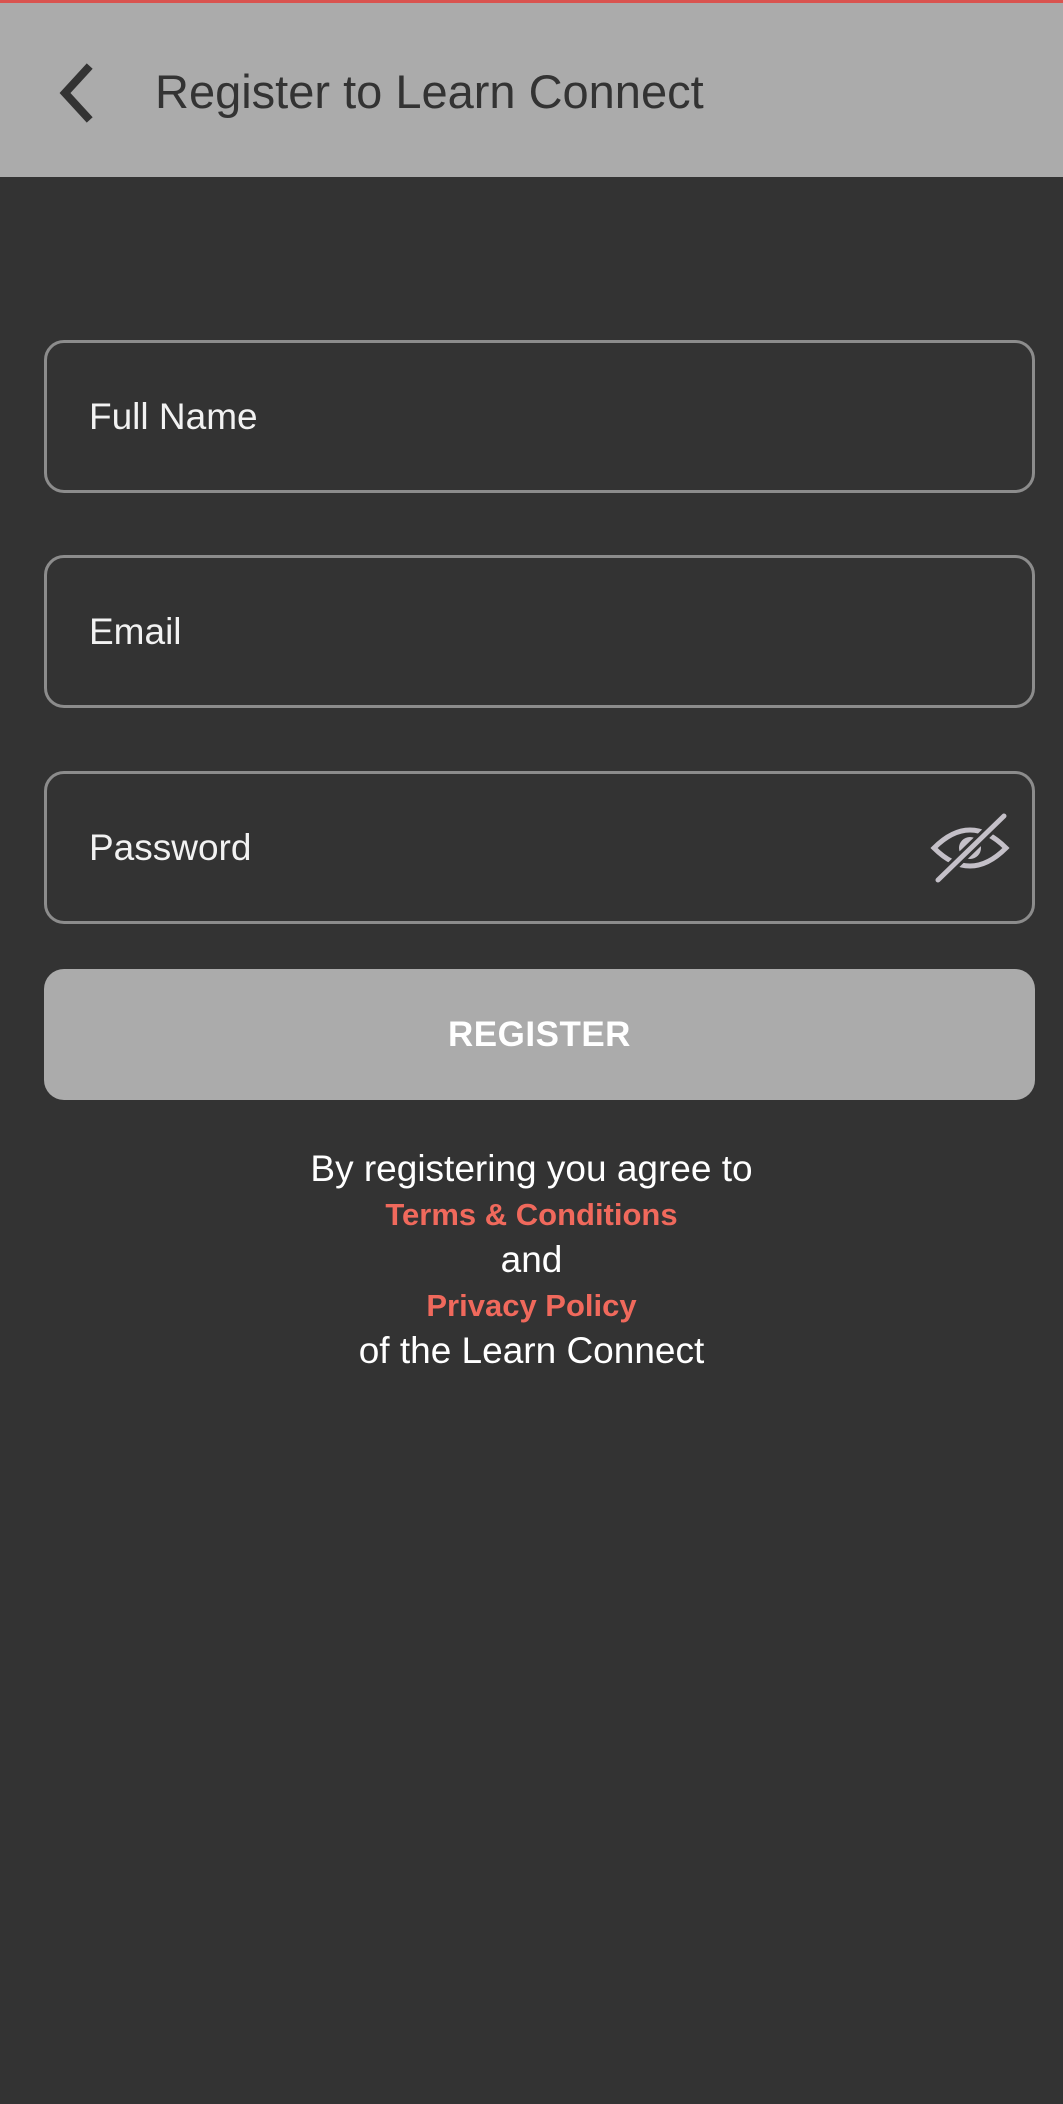  I want to click on email-field, so click(539, 631).